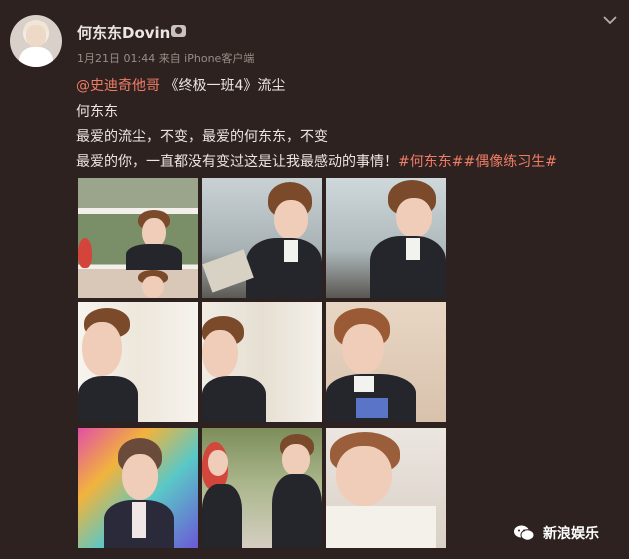 This screenshot has height=559, width=629. What do you see at coordinates (237, 162) in the screenshot?
I see `post-line-4-text: 最爱的你，一直都没有变过这是让我最感动的事情！` at bounding box center [237, 162].